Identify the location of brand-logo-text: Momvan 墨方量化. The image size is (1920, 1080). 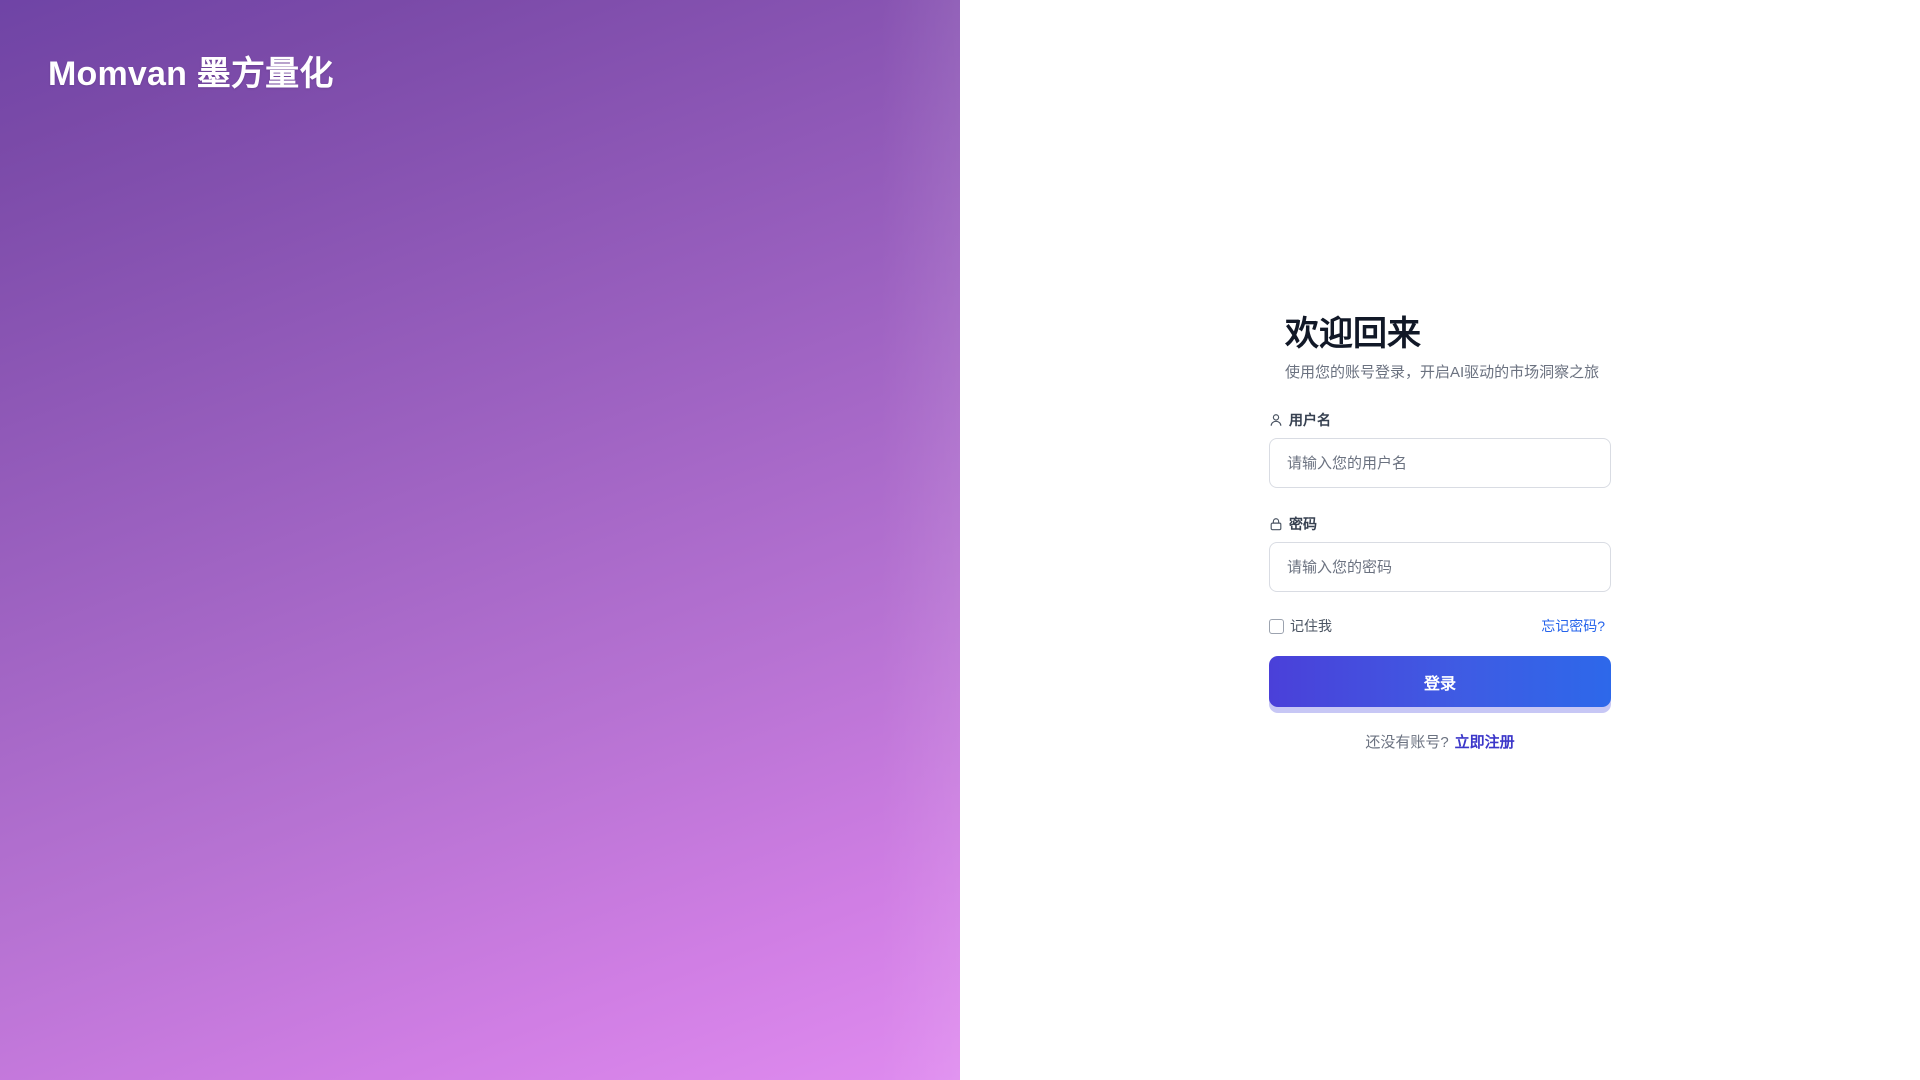
(191, 74).